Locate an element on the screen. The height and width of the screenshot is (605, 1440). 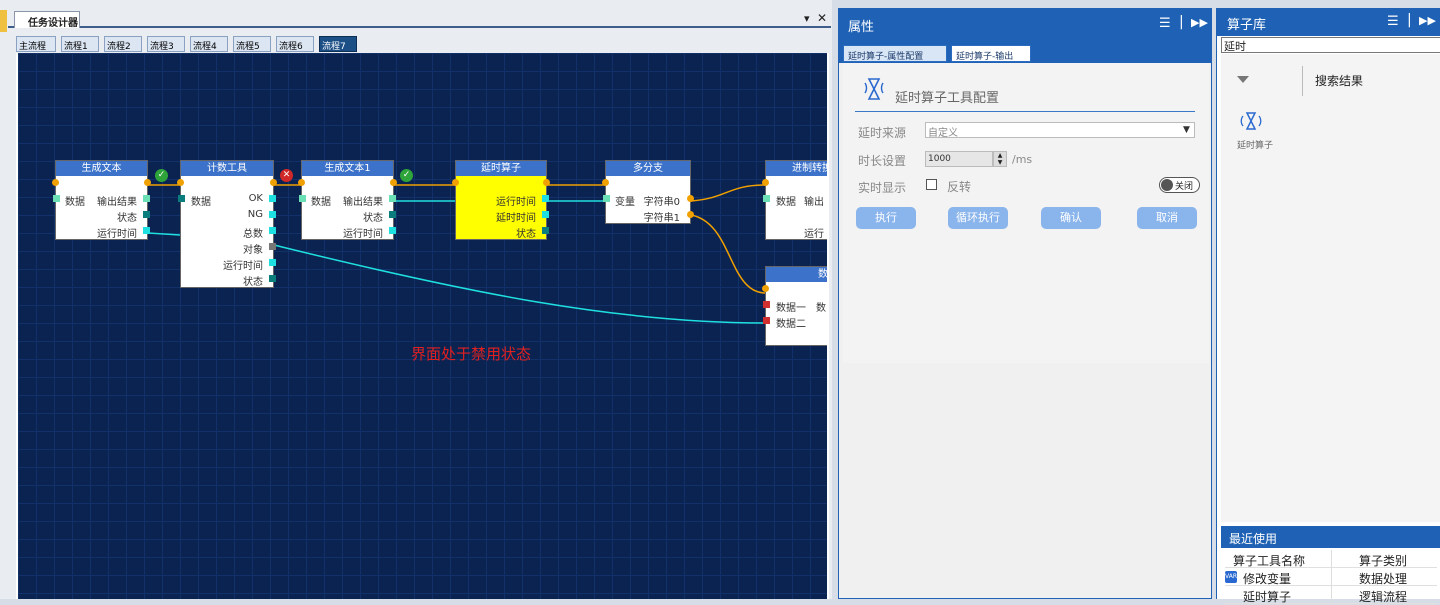
duration-spinner: ▲ ▼ is located at coordinates (1000, 159).